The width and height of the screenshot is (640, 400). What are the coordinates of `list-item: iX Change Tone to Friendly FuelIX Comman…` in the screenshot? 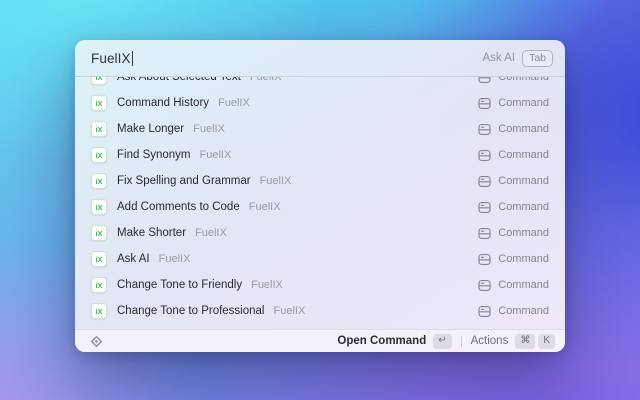 It's located at (320, 285).